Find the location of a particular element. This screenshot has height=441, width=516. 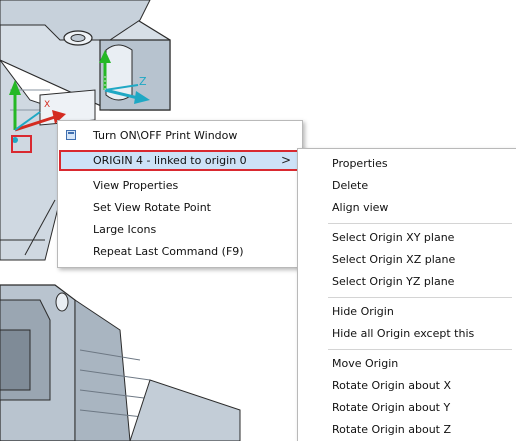

menu-item-label: View Properties is located at coordinates (136, 185).